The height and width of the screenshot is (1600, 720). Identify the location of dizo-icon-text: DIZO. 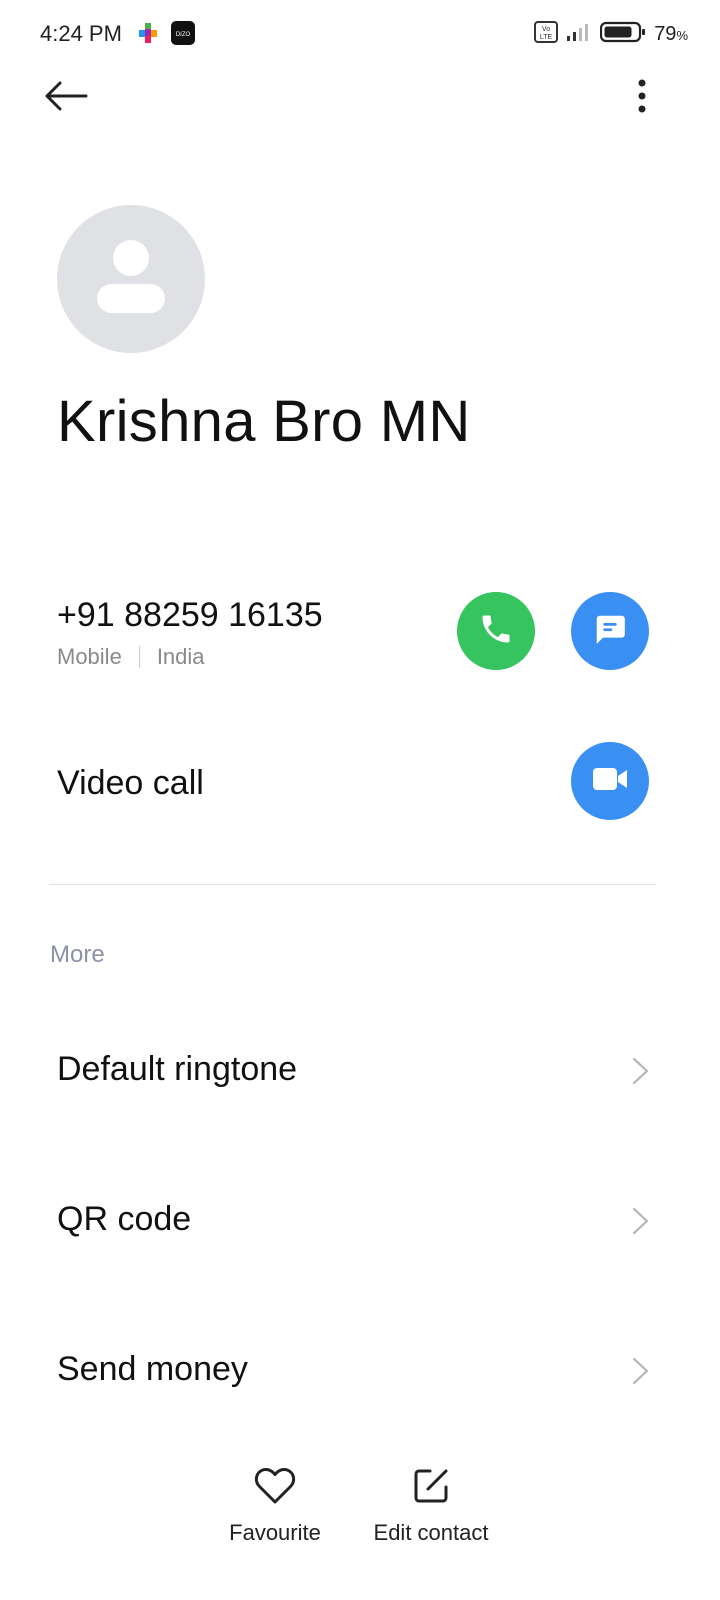
(183, 35).